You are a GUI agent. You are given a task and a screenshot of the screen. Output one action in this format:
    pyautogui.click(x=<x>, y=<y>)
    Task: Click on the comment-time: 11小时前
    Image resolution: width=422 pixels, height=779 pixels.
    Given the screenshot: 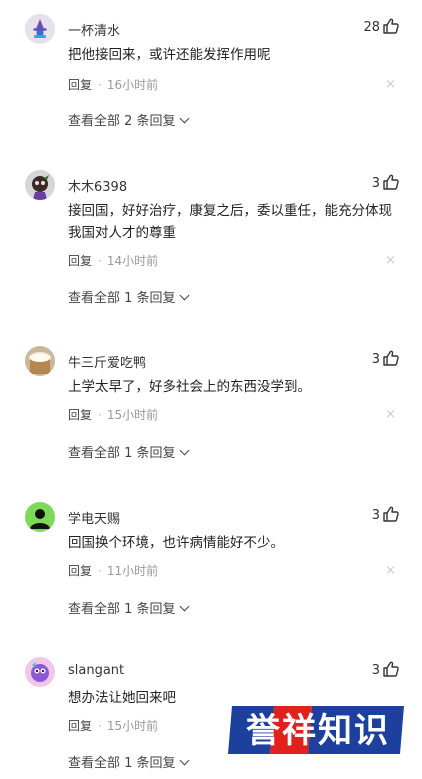 What is the action you would take?
    pyautogui.click(x=132, y=571)
    